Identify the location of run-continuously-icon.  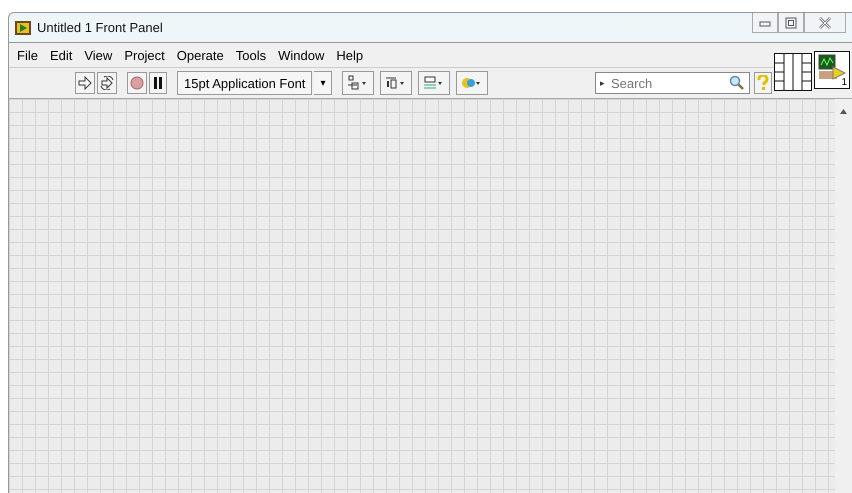
(107, 83).